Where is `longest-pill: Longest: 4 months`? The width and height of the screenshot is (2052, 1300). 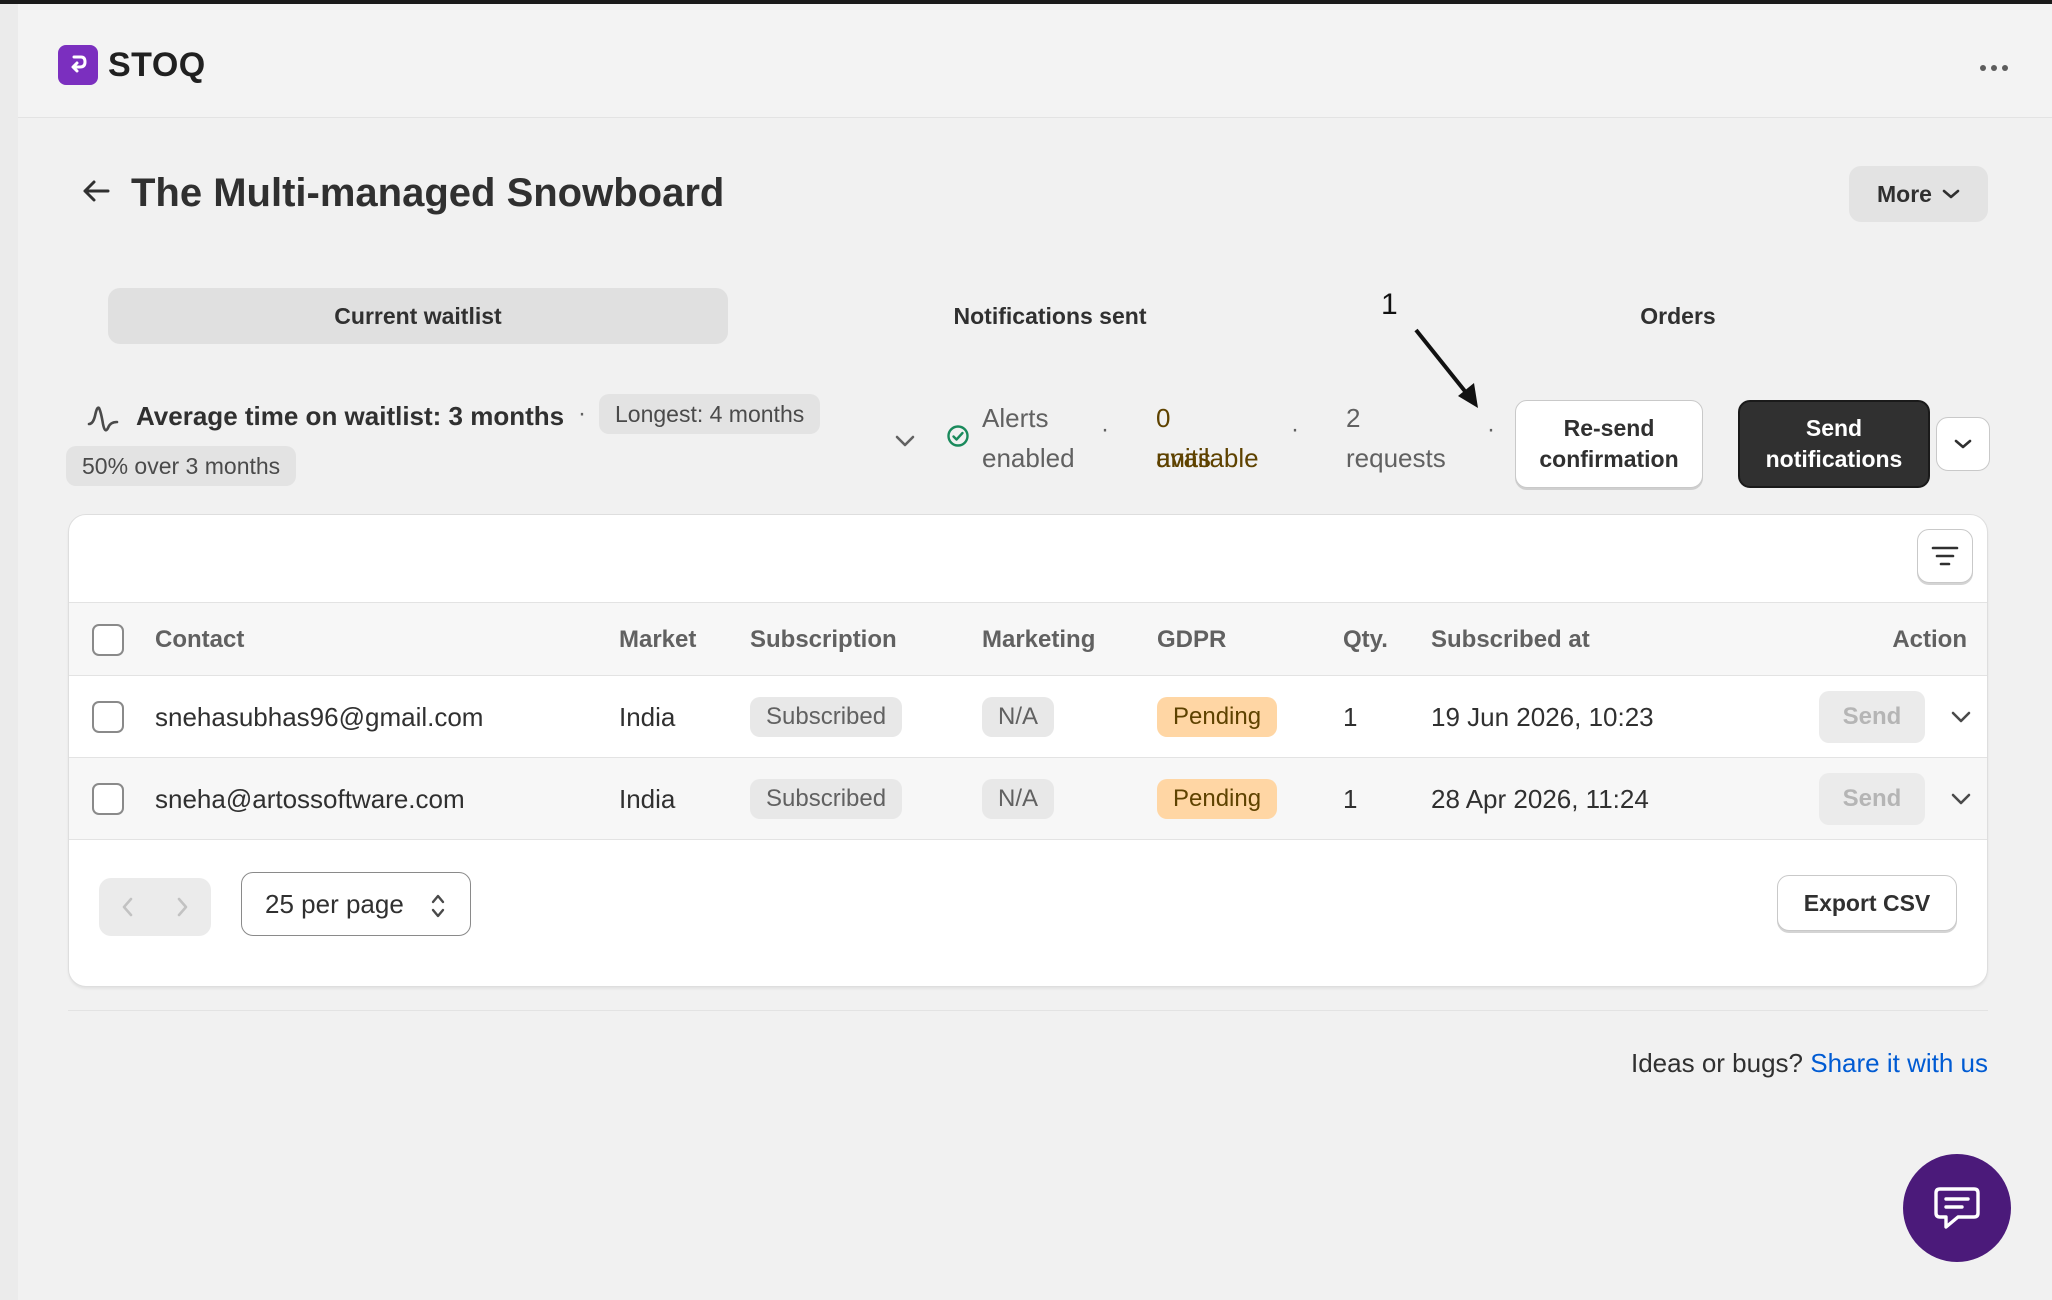
longest-pill: Longest: 4 months is located at coordinates (710, 414).